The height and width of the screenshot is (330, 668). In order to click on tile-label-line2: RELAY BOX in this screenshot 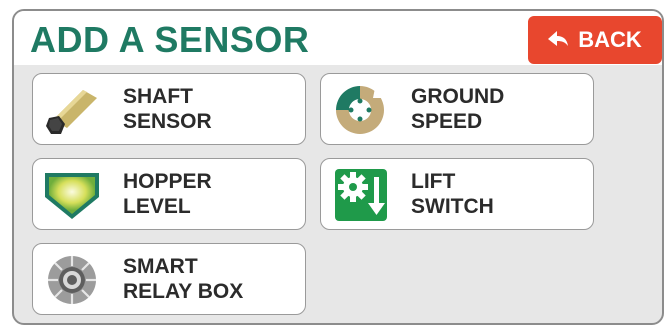, I will do `click(183, 291)`.